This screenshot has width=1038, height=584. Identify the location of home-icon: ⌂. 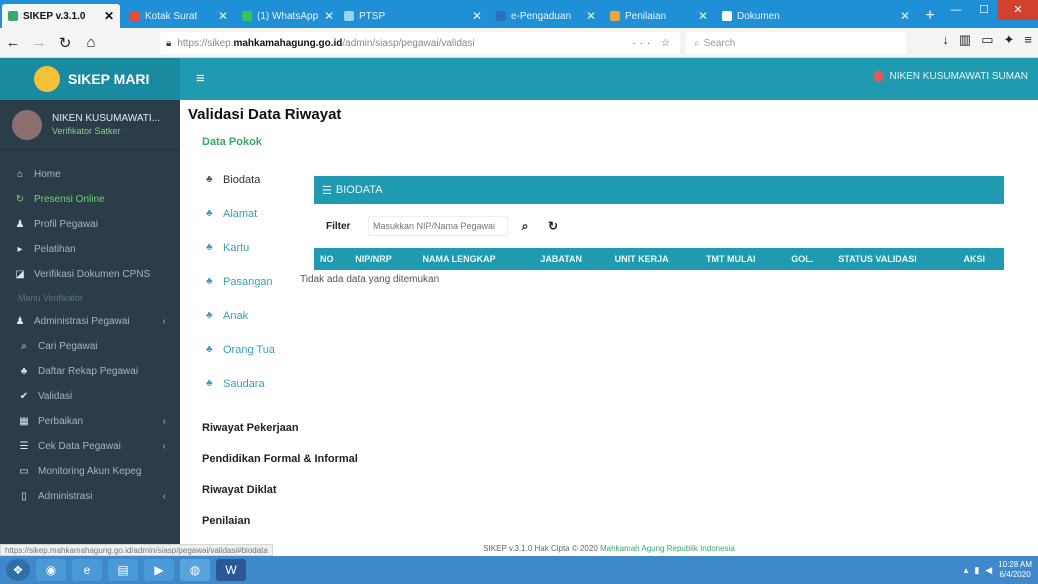
(91, 42).